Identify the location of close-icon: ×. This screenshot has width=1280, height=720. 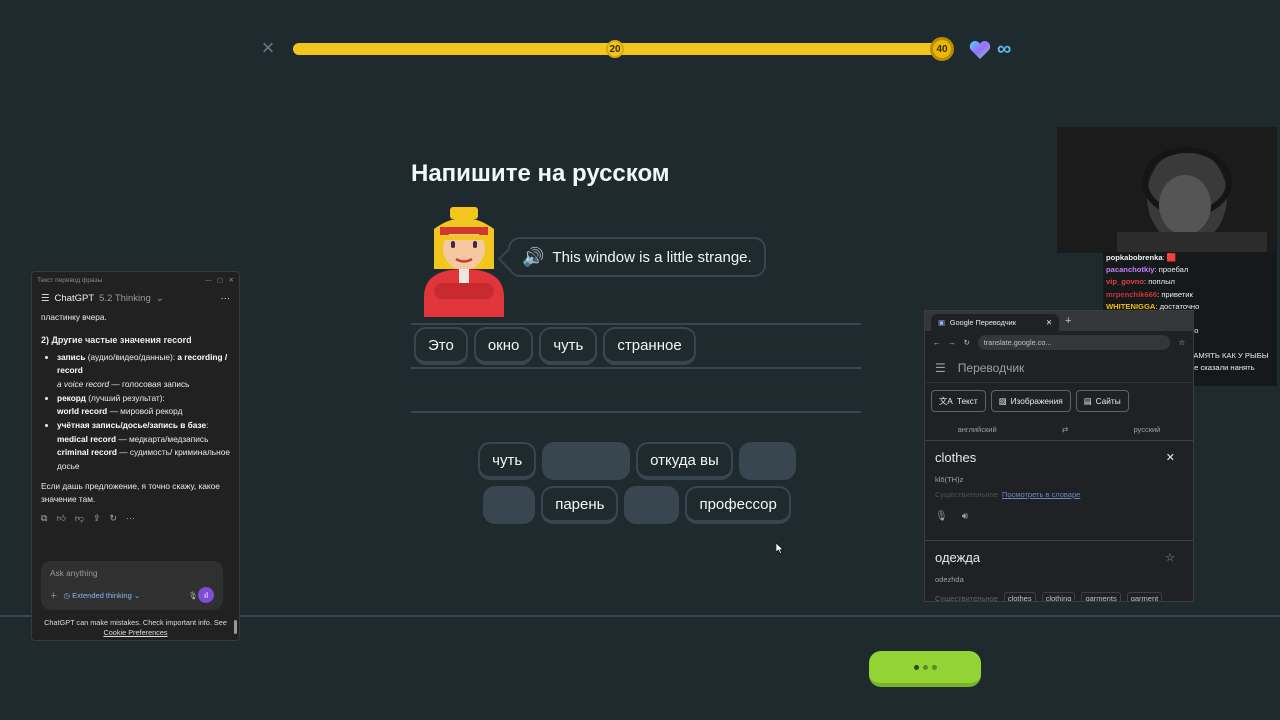
(268, 48).